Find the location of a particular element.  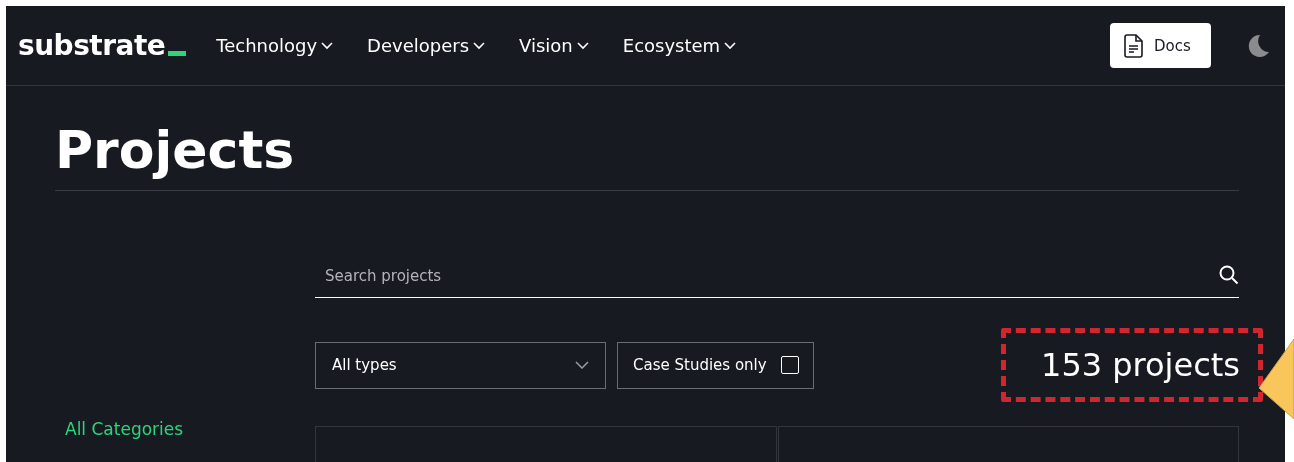

caret-icon is located at coordinates (582, 365).